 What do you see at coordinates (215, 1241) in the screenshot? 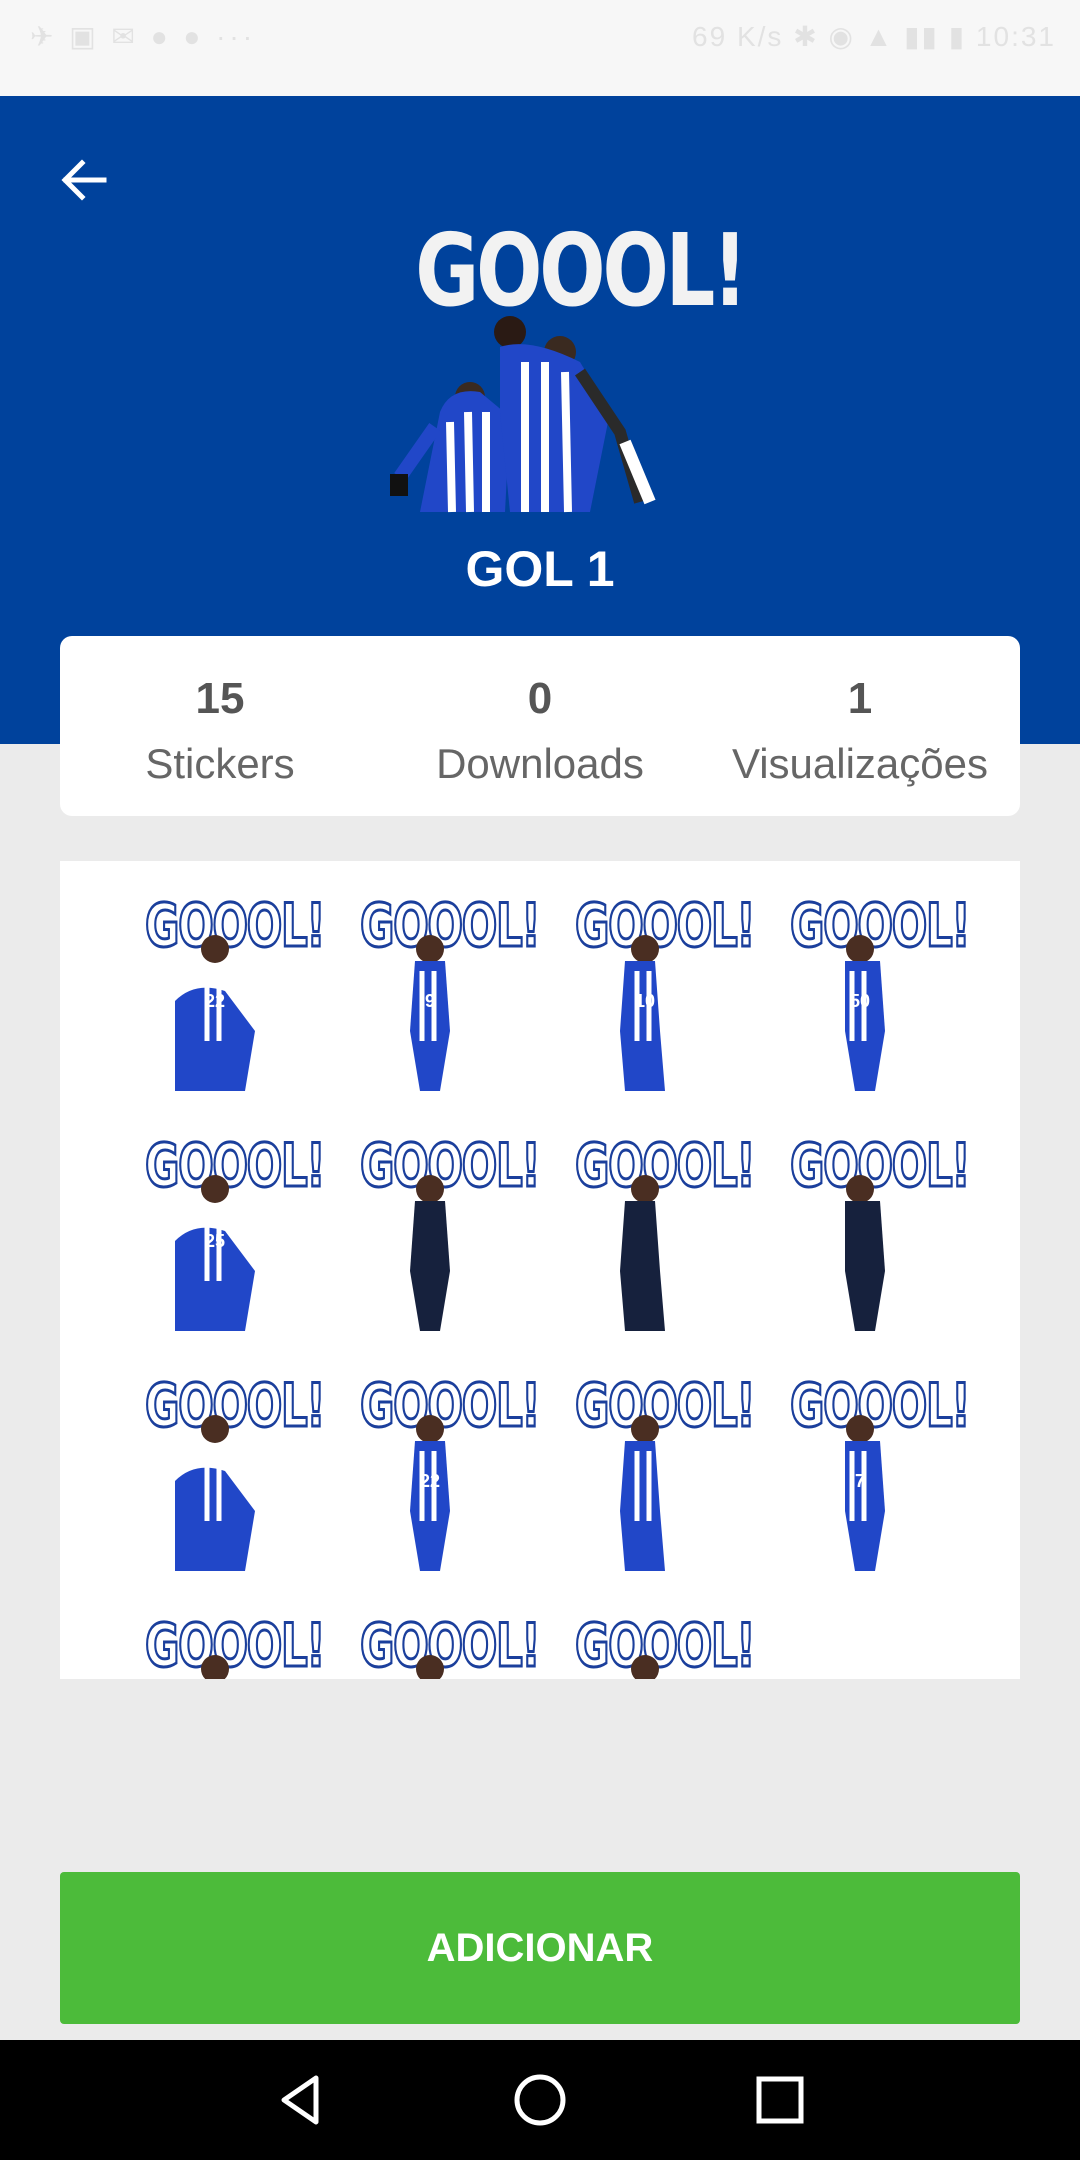
I see `shirt-number: 25` at bounding box center [215, 1241].